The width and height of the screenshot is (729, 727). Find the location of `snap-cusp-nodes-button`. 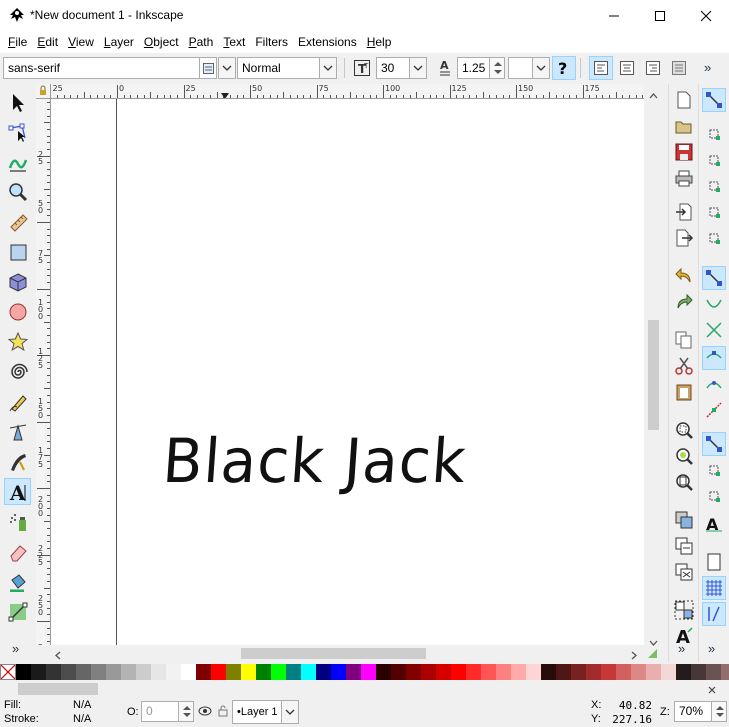

snap-cusp-nodes-button is located at coordinates (714, 358).